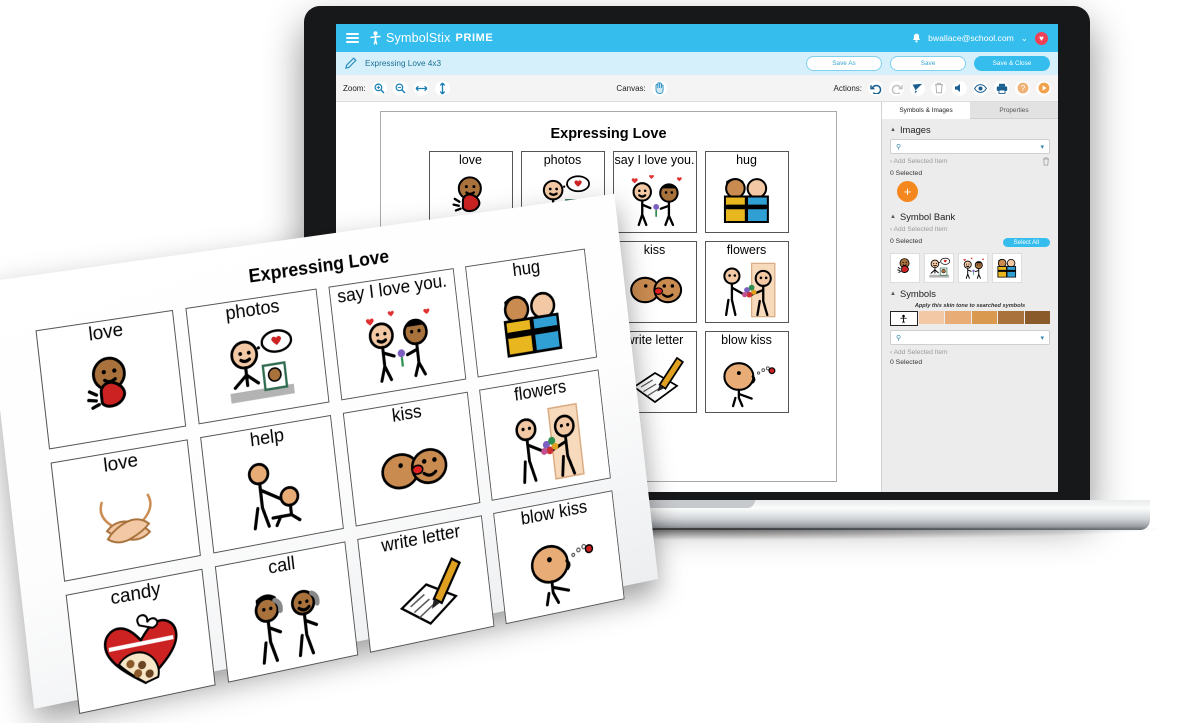  What do you see at coordinates (970, 352) in the screenshot?
I see `symbols-add-selected-link: ‹ Add Selected Item` at bounding box center [970, 352].